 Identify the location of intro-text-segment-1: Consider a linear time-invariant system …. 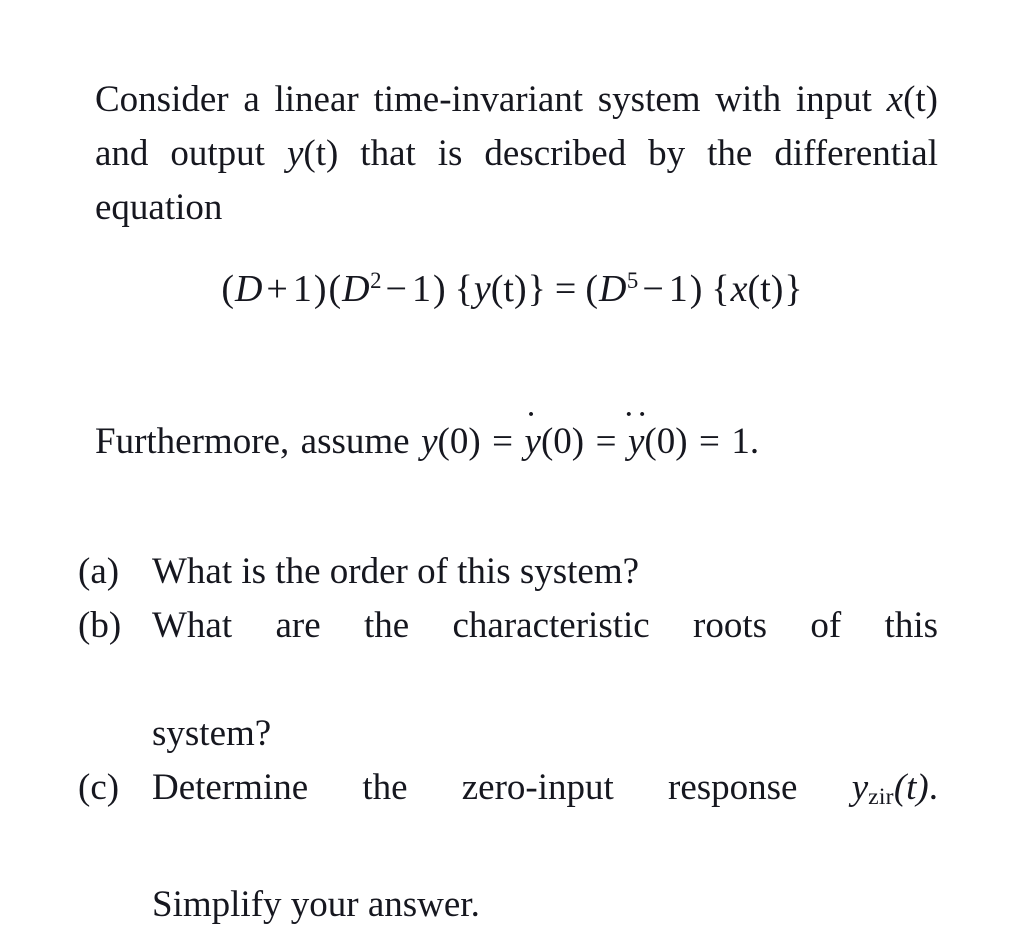
(491, 99).